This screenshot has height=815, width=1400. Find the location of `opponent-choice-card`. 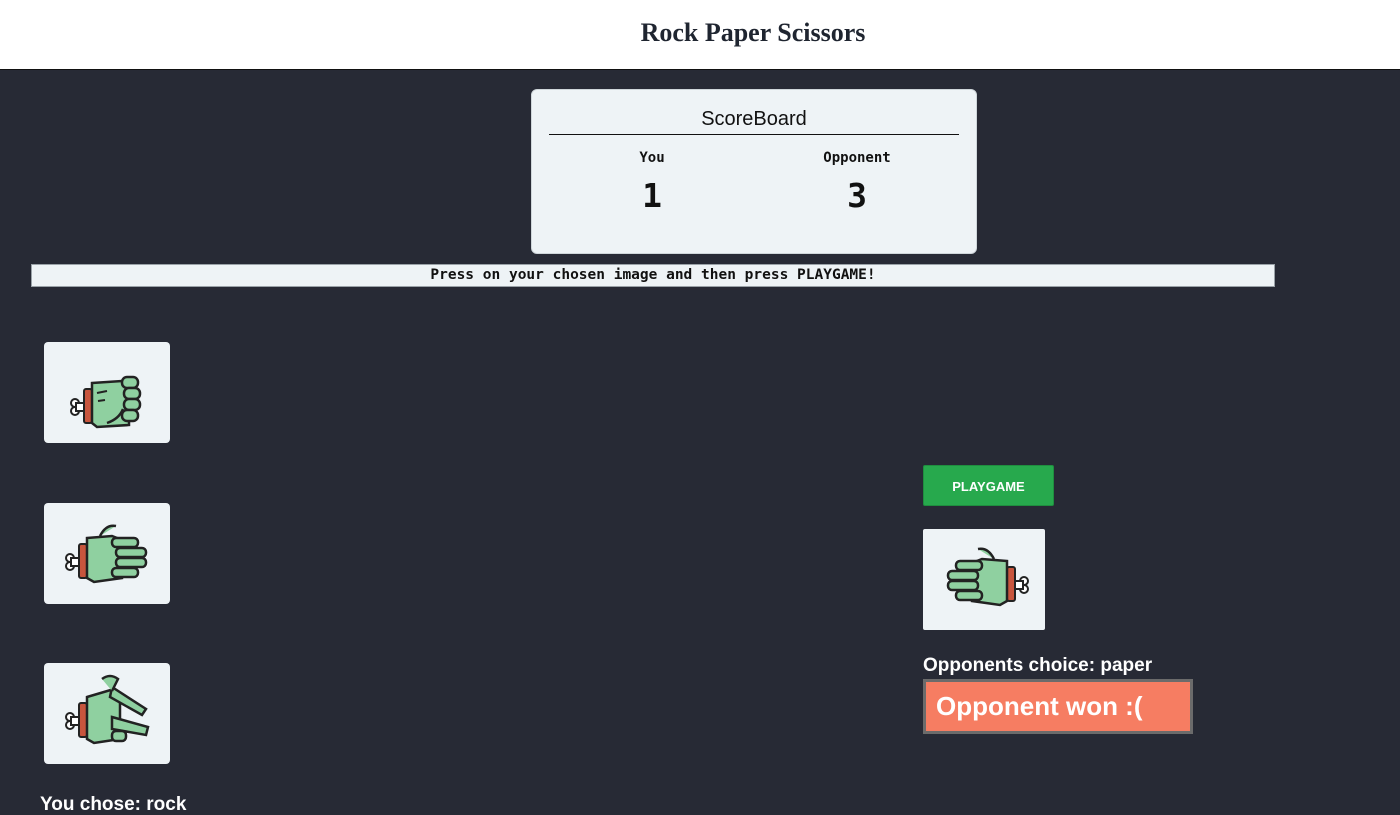

opponent-choice-card is located at coordinates (984, 579).